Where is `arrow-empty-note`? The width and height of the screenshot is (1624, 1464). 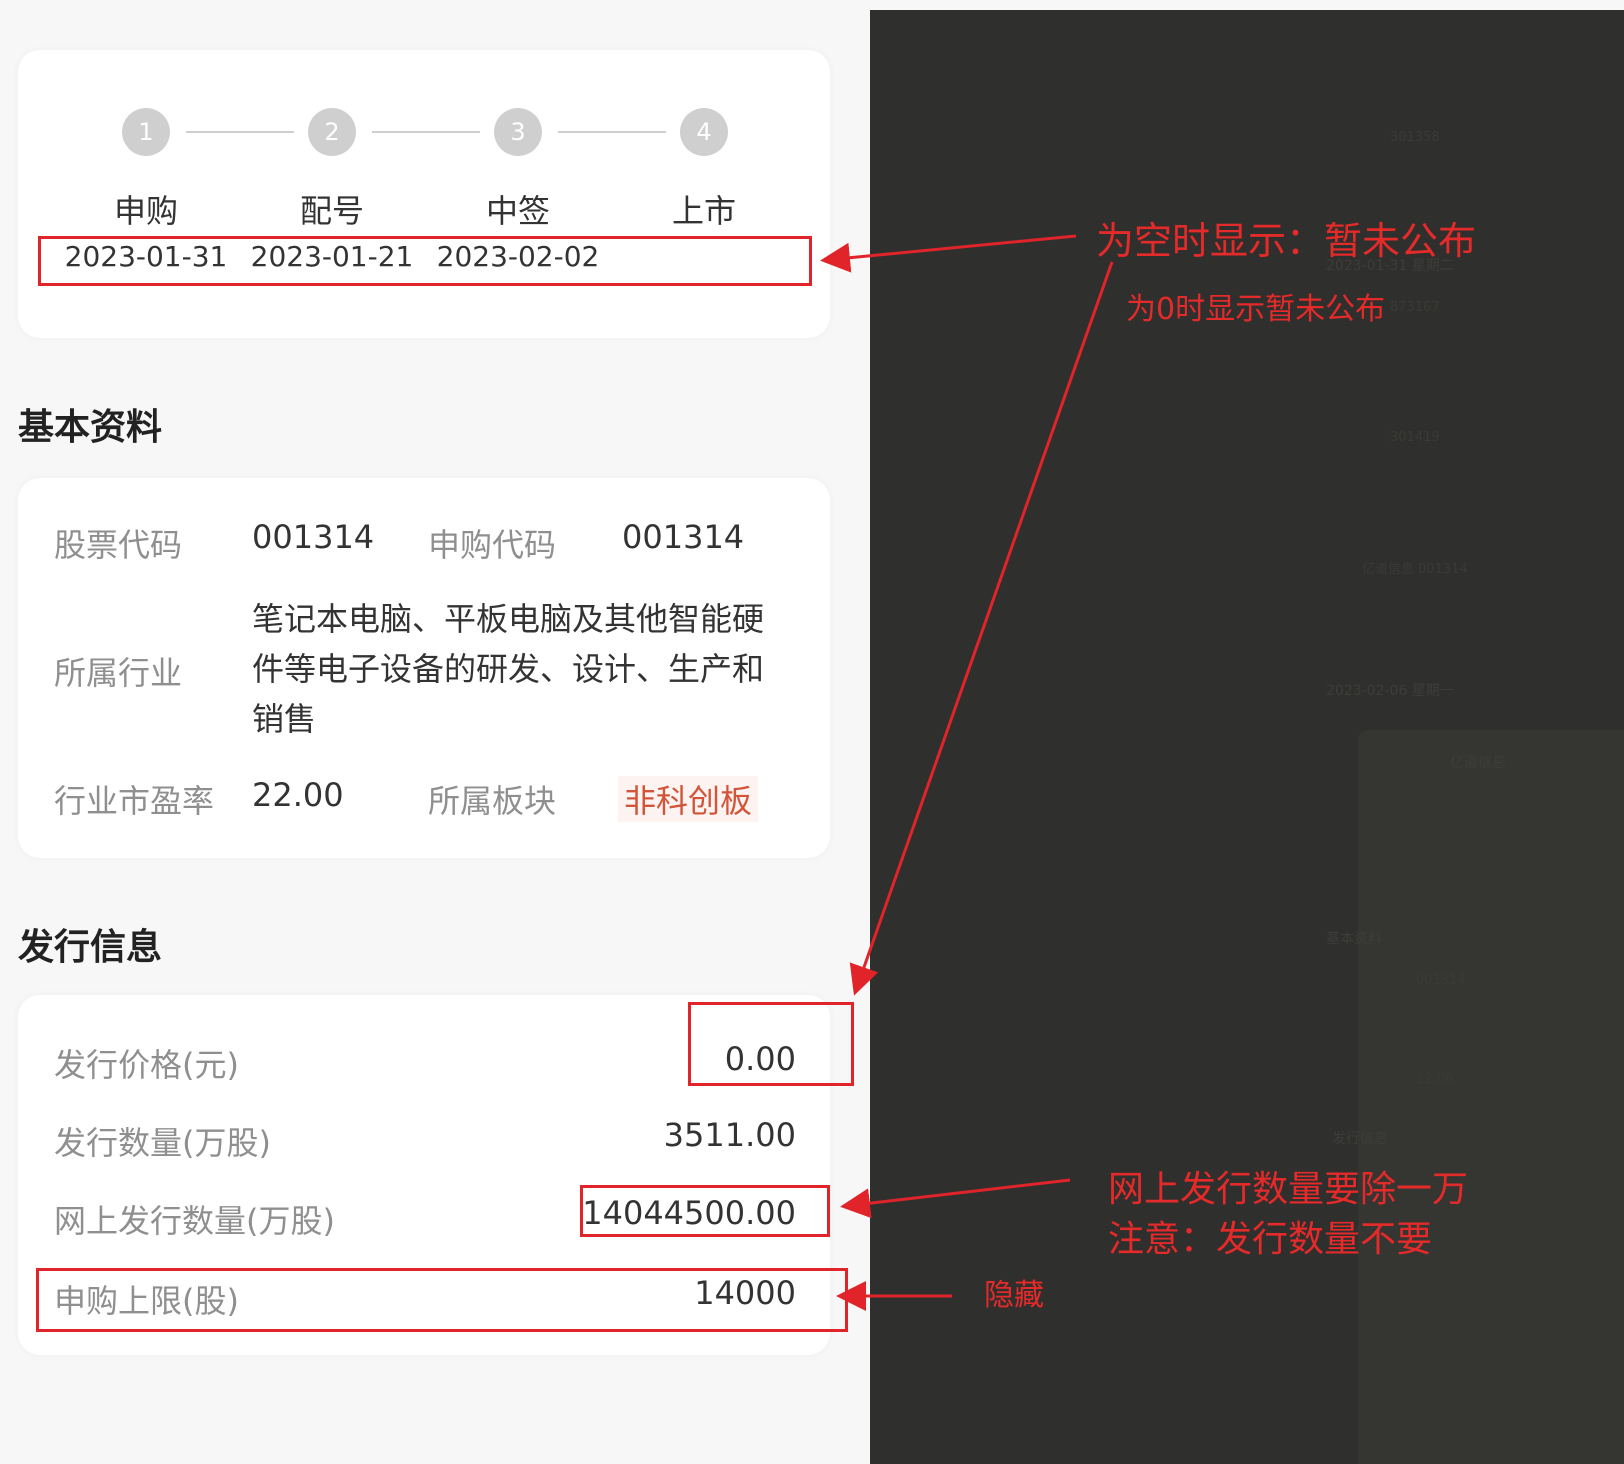 arrow-empty-note is located at coordinates (948, 253).